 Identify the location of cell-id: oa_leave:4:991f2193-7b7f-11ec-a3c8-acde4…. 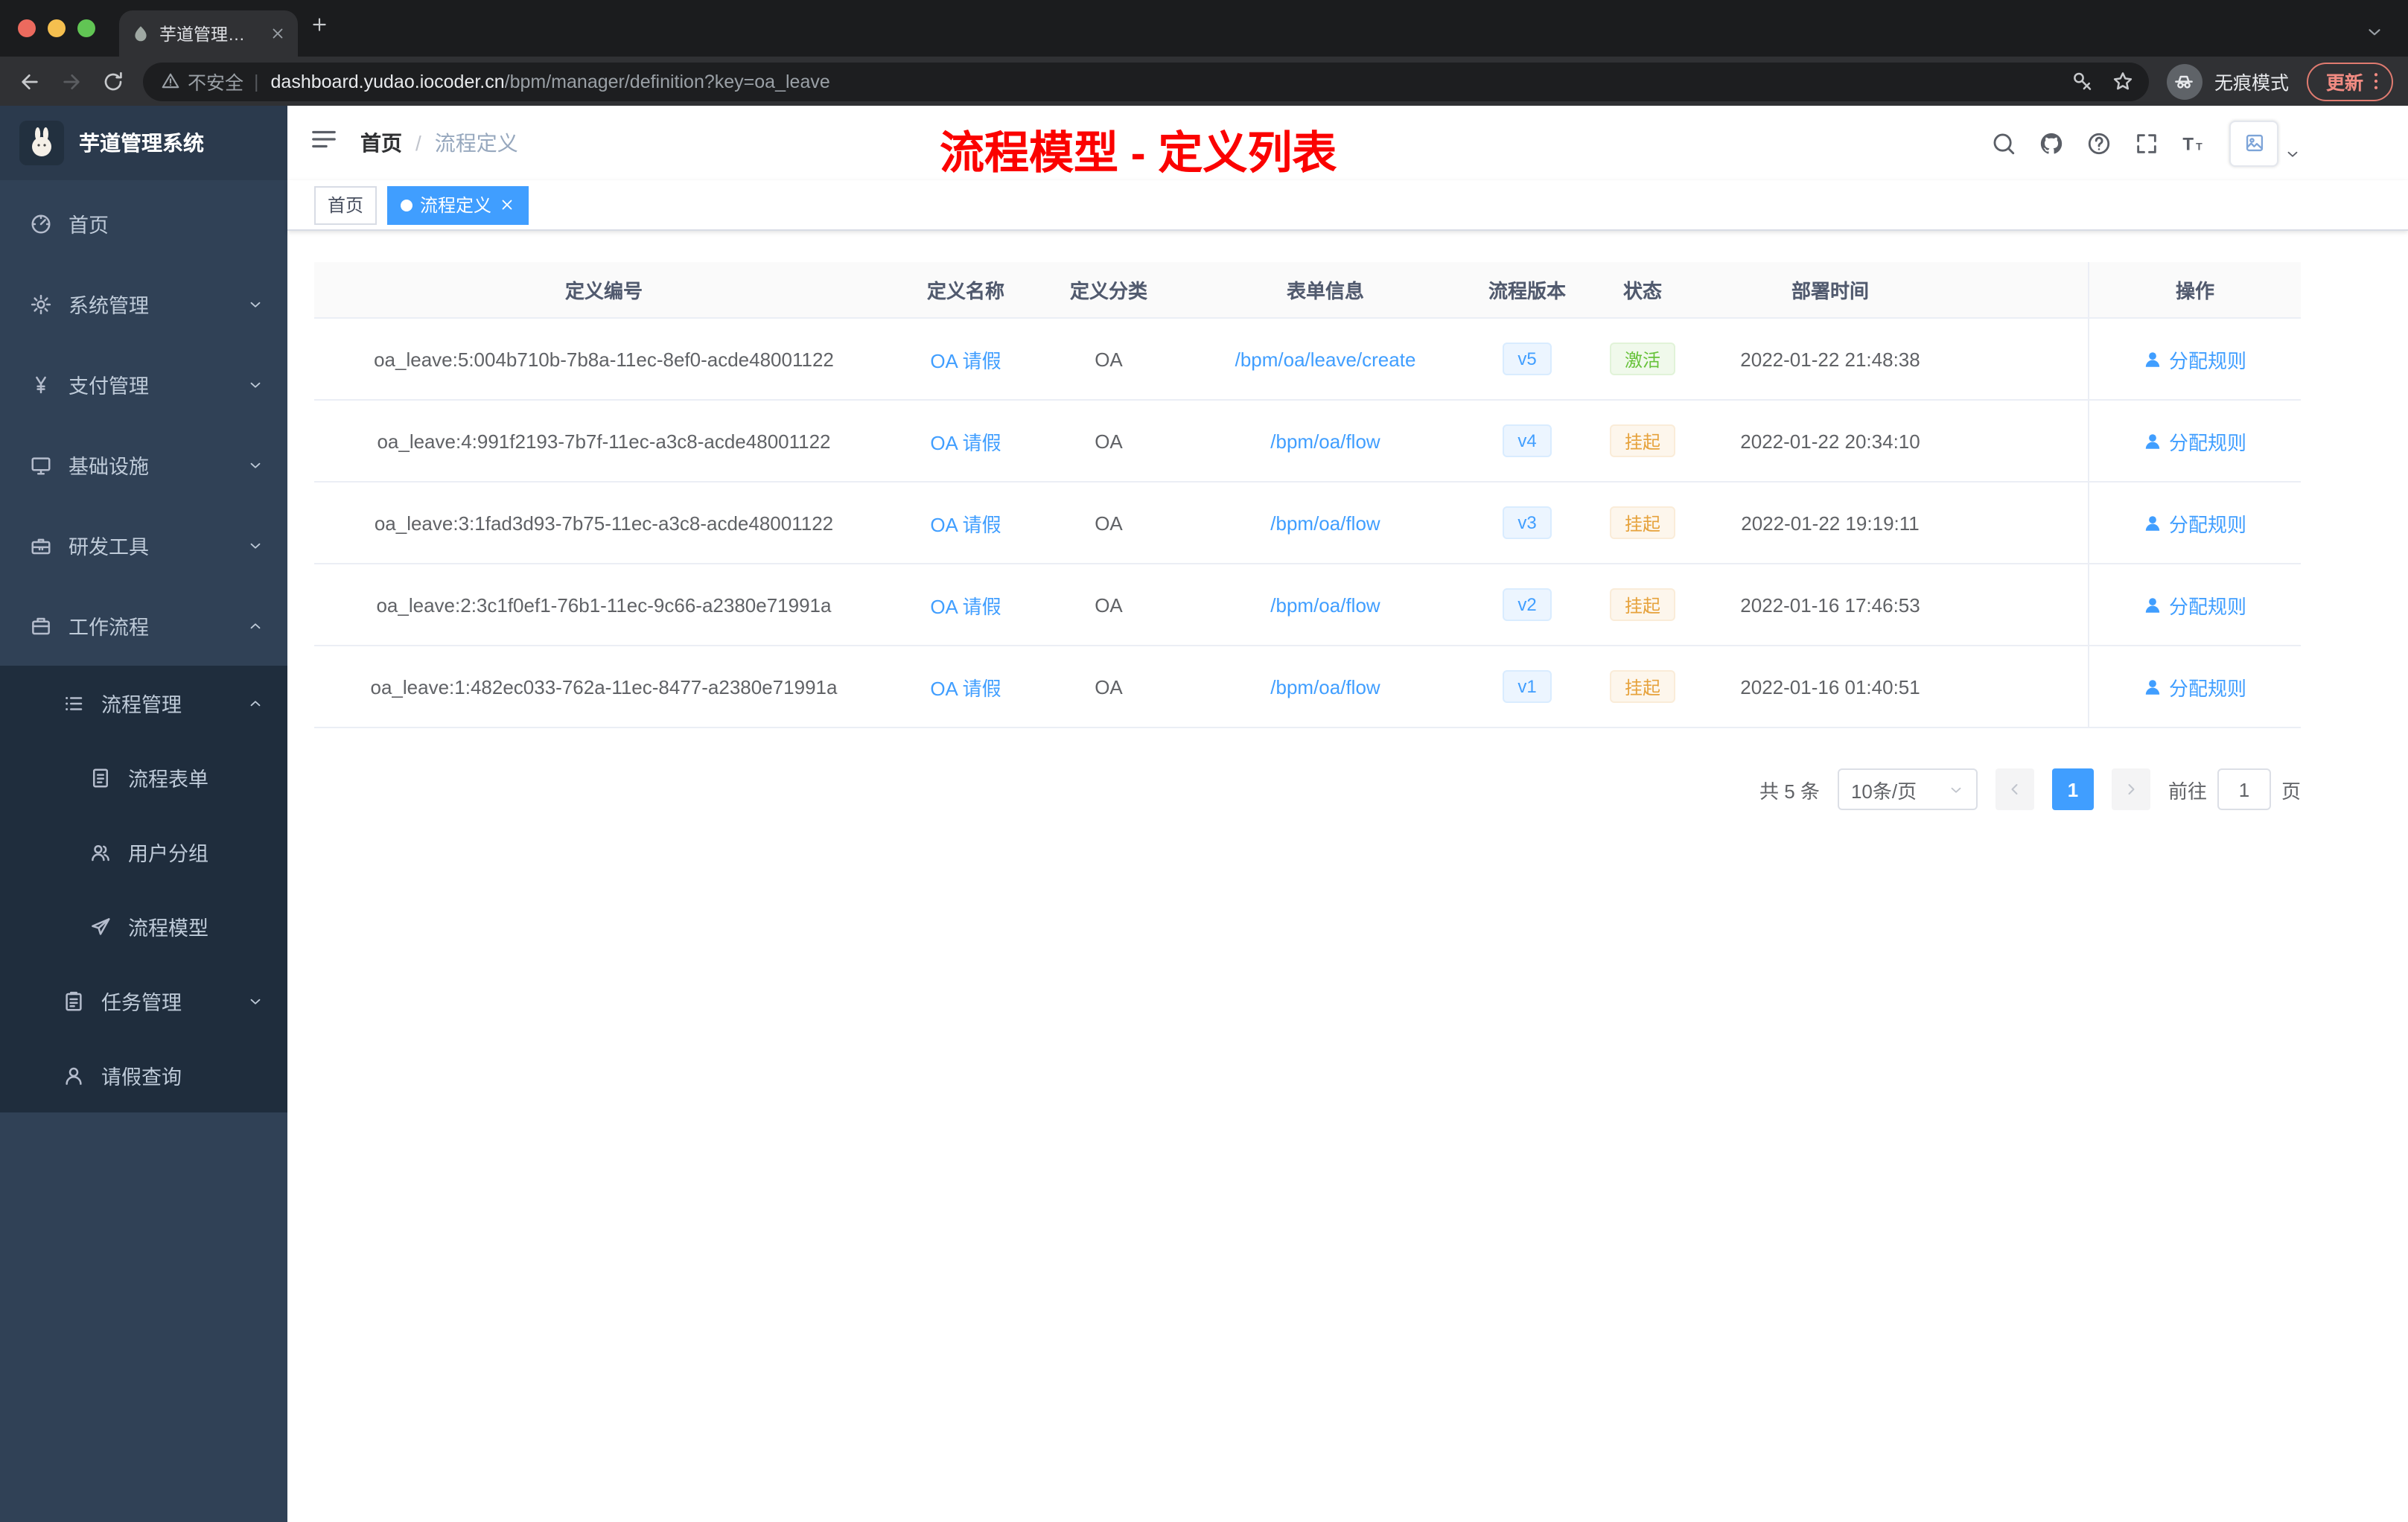
(604, 441).